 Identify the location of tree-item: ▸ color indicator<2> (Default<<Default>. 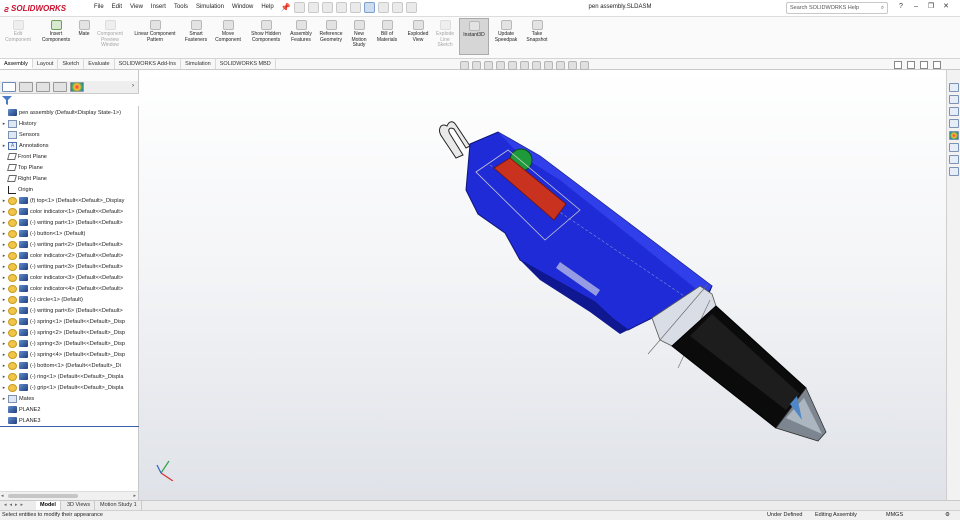
(69, 255).